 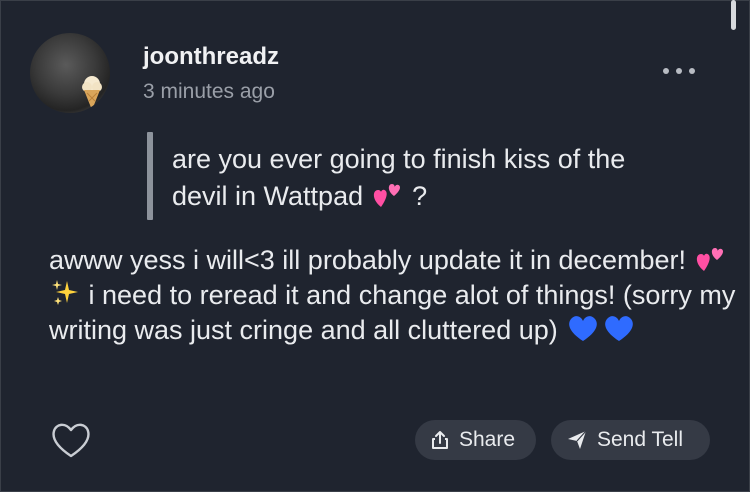 I want to click on question-line-1: are you ever going to finish kiss of the, so click(x=399, y=159).